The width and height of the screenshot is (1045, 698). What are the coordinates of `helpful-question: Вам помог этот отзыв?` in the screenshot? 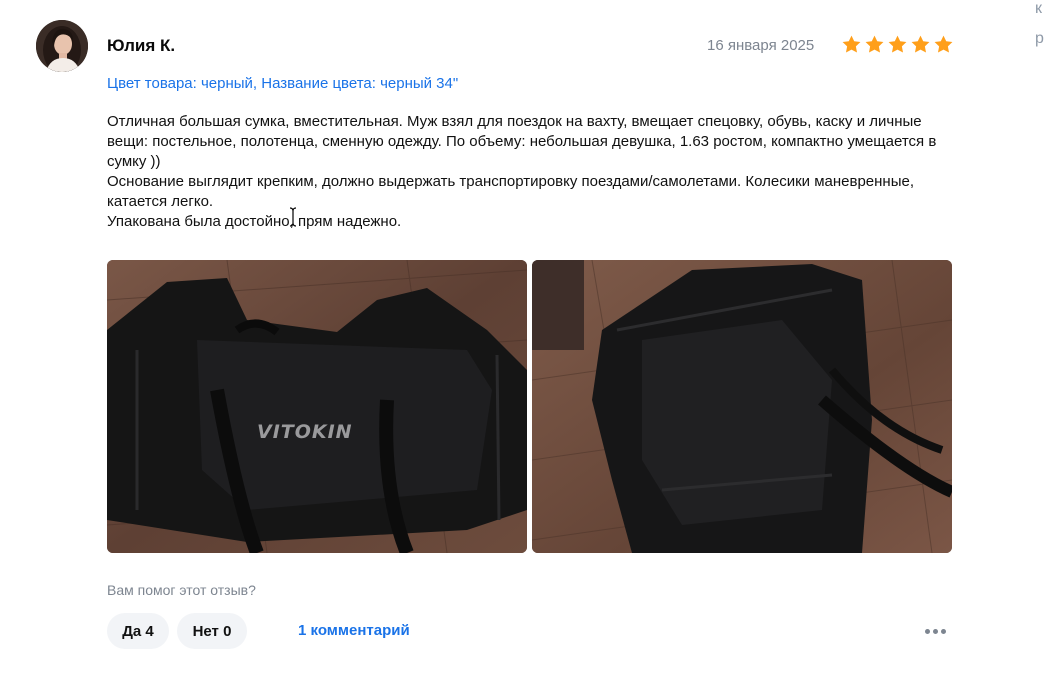 It's located at (181, 590).